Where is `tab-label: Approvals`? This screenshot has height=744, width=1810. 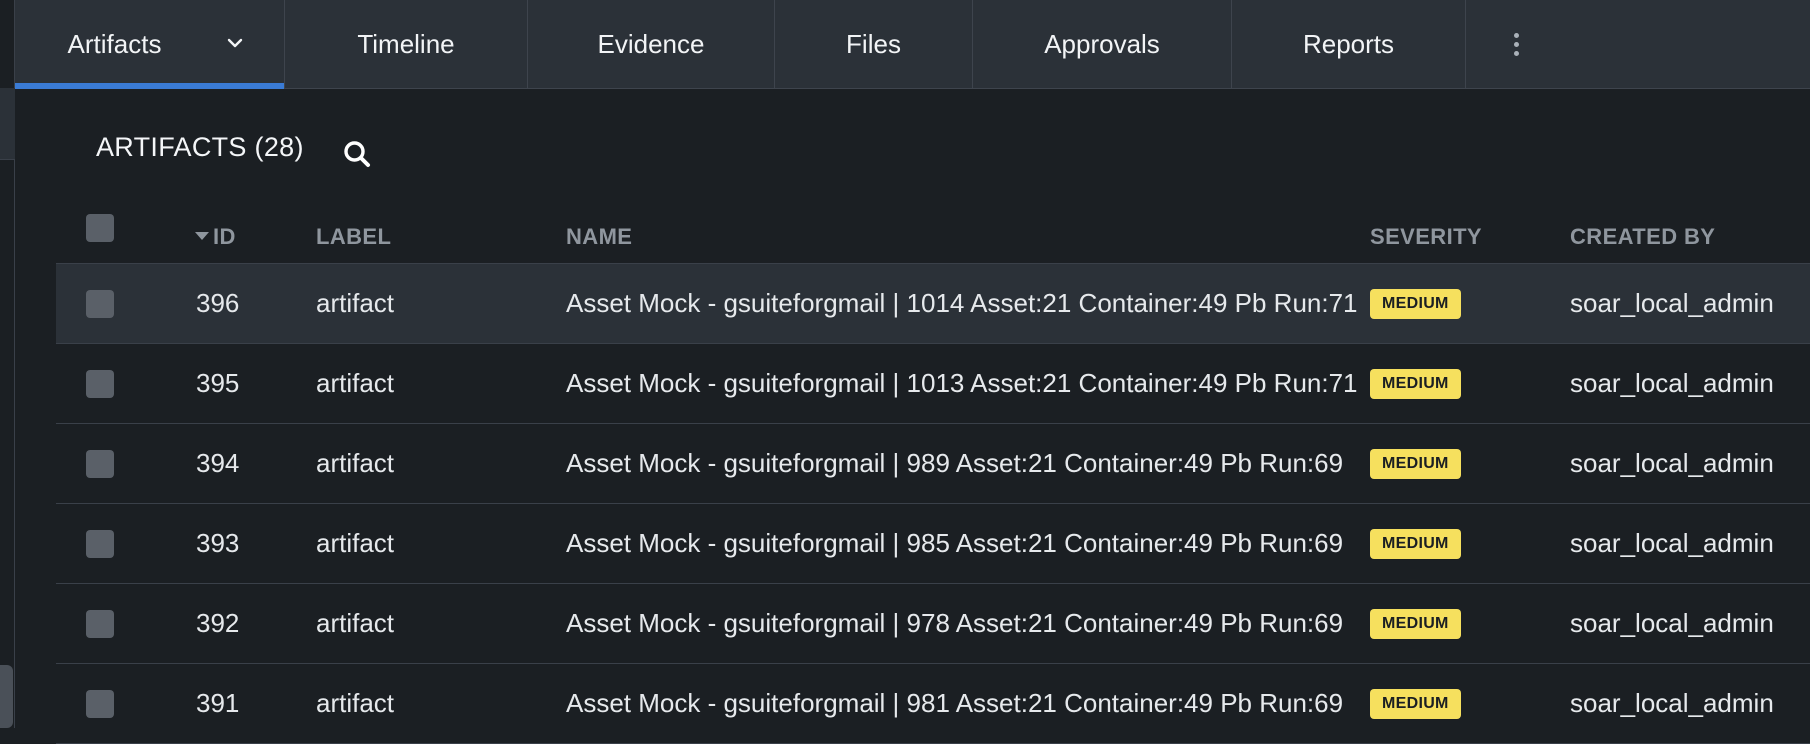 tab-label: Approvals is located at coordinates (1102, 43).